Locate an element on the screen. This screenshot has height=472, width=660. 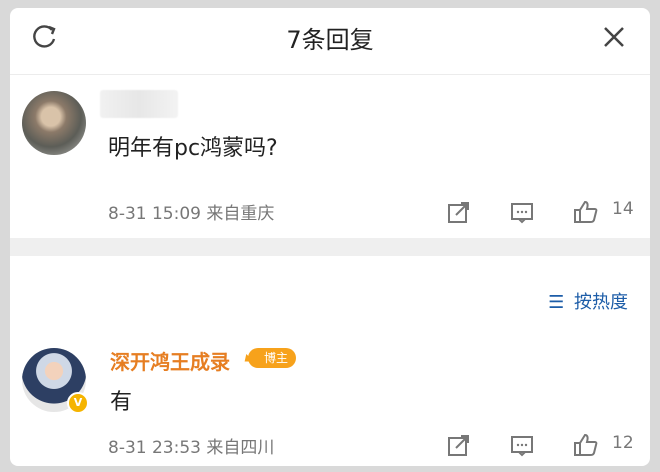
avatar is located at coordinates (54, 123).